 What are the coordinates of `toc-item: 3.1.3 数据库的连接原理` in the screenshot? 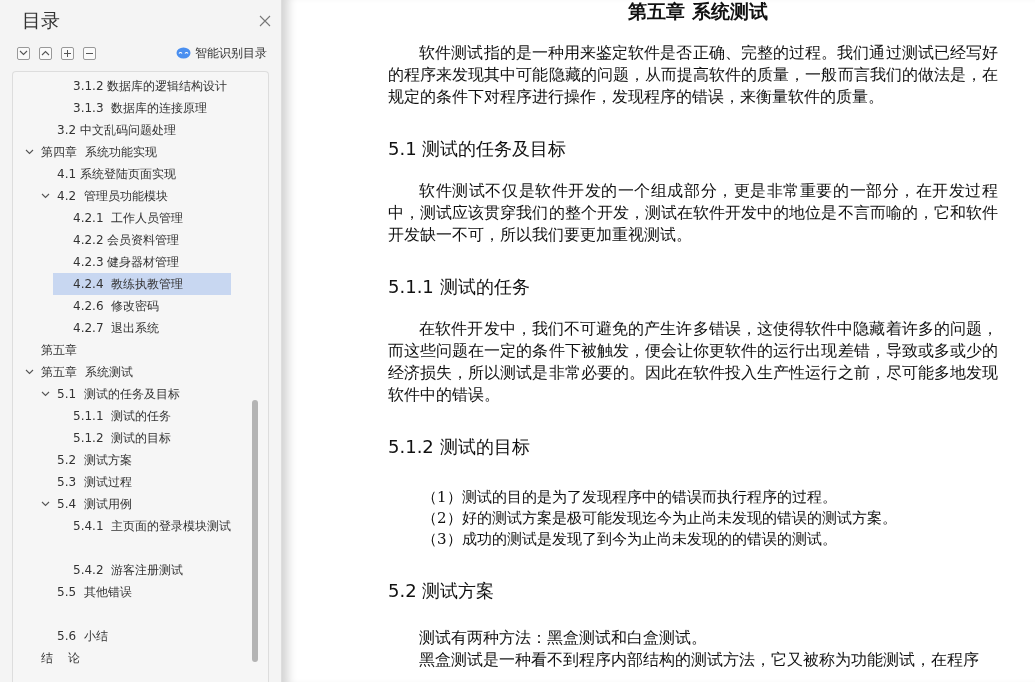 It's located at (142, 108).